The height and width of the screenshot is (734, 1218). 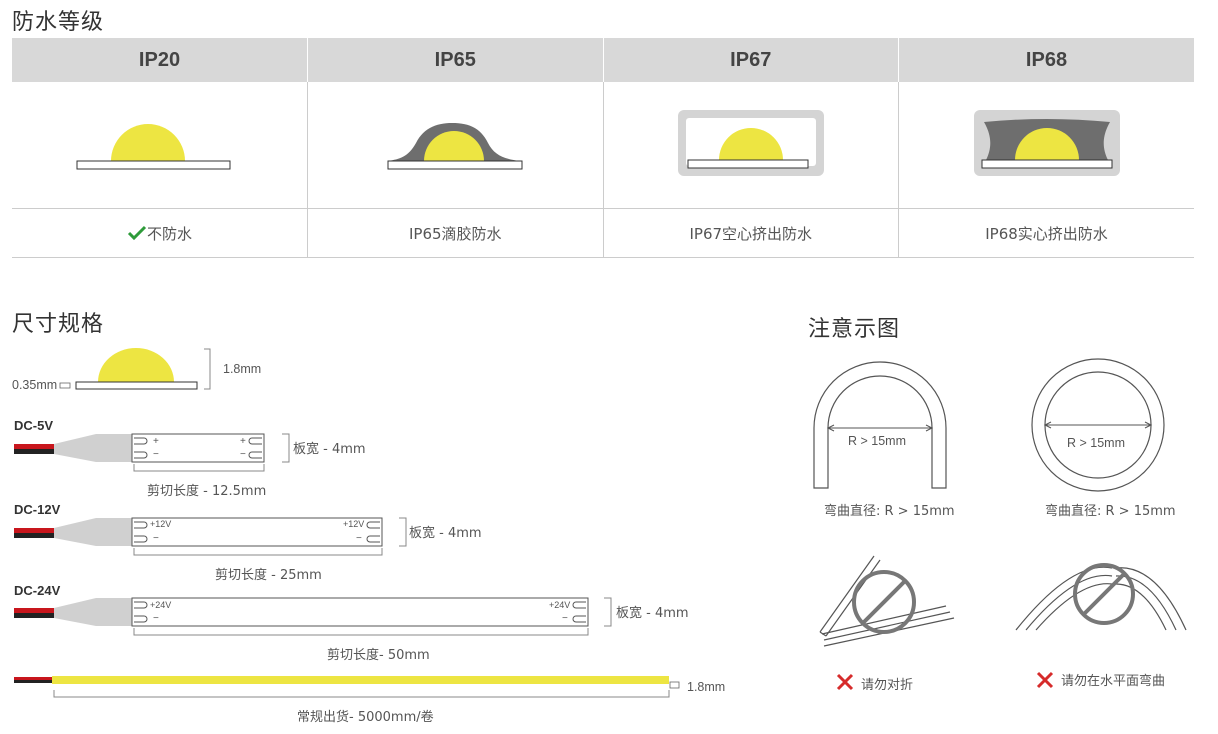 I want to click on ip20-label-cell: 不防水, so click(x=160, y=233).